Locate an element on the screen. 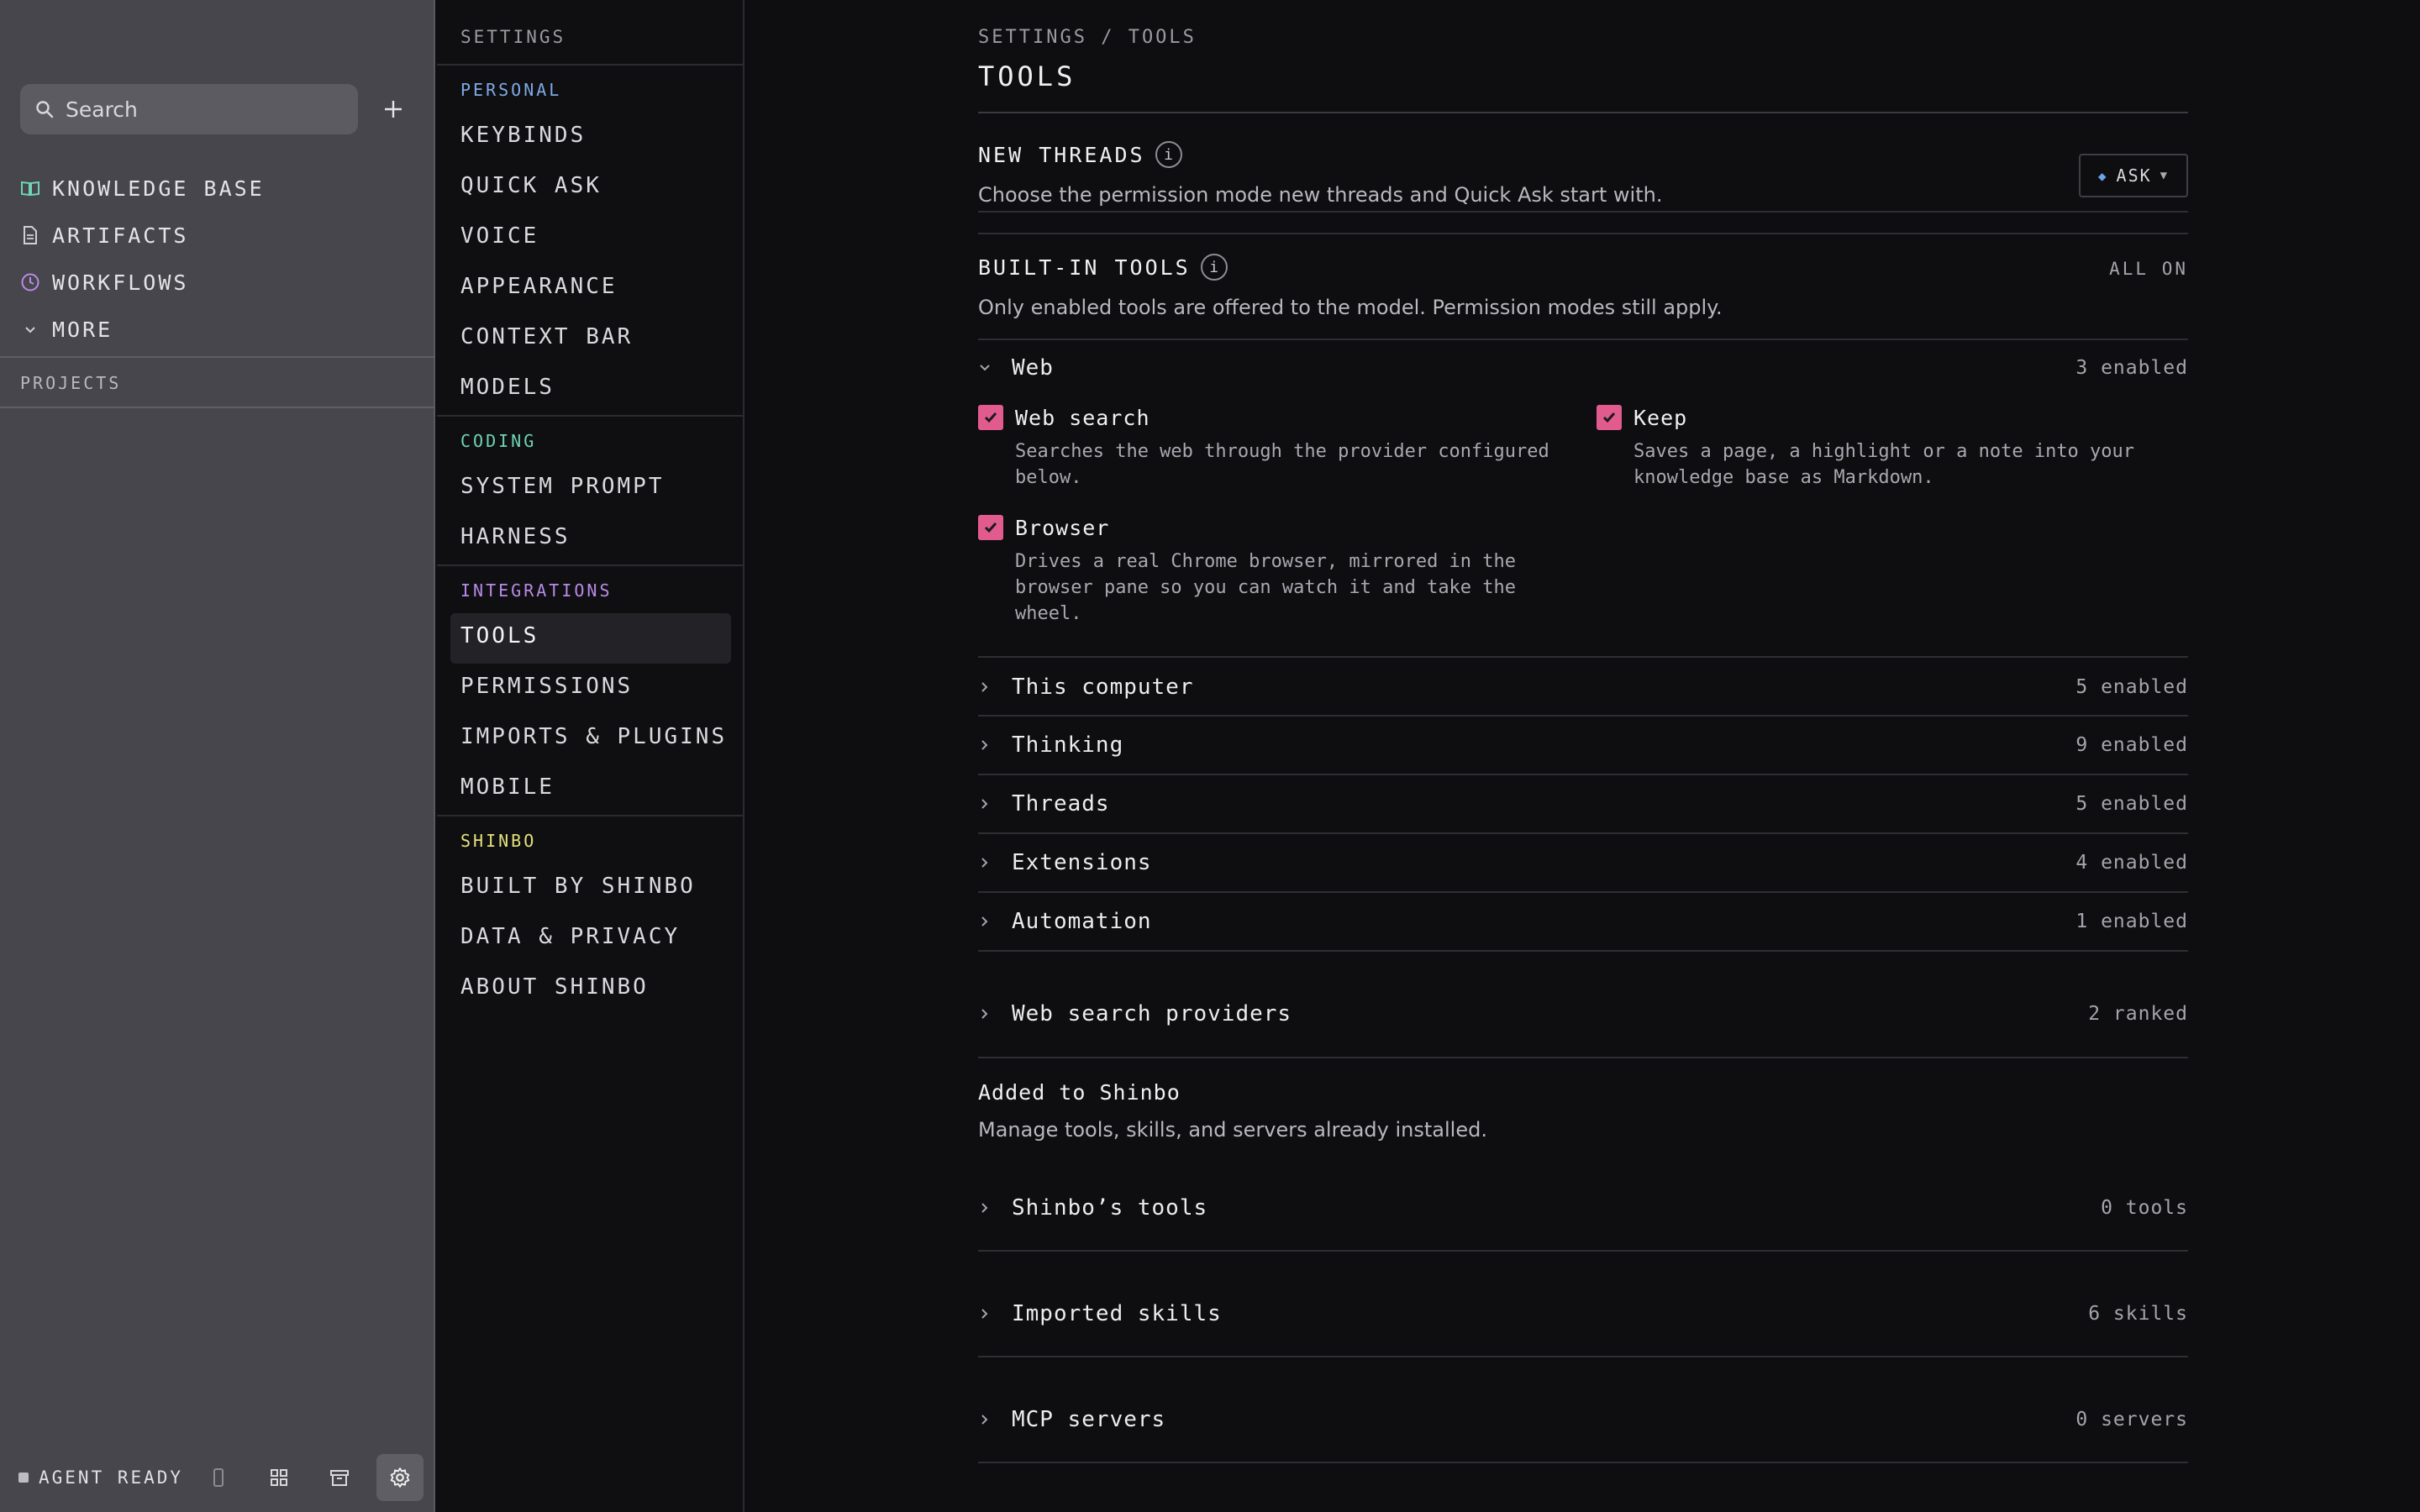  tool-group-name: Automation is located at coordinates (1082, 921).